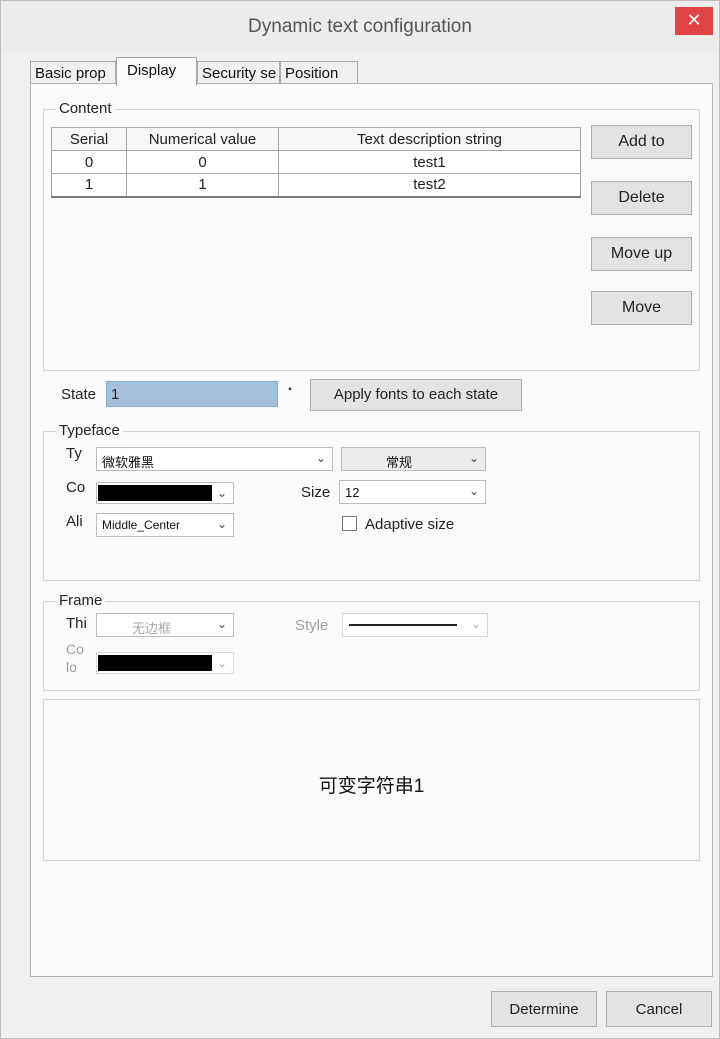  What do you see at coordinates (156, 71) in the screenshot?
I see `tab-display: Display` at bounding box center [156, 71].